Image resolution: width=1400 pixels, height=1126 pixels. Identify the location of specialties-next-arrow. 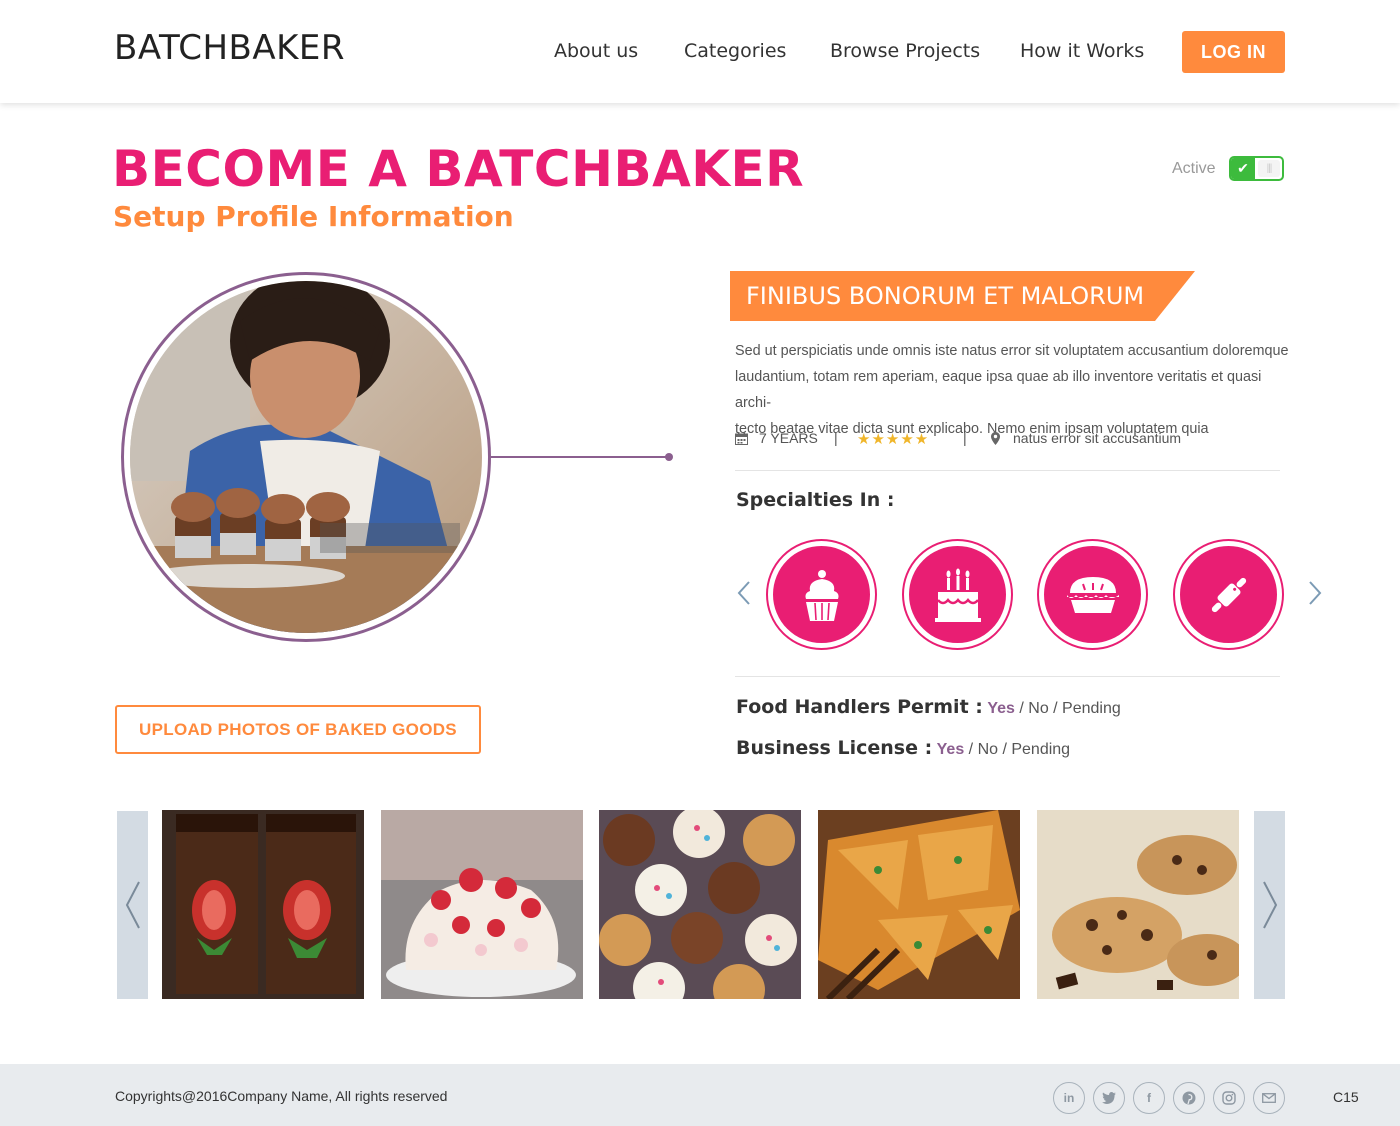
(1315, 595).